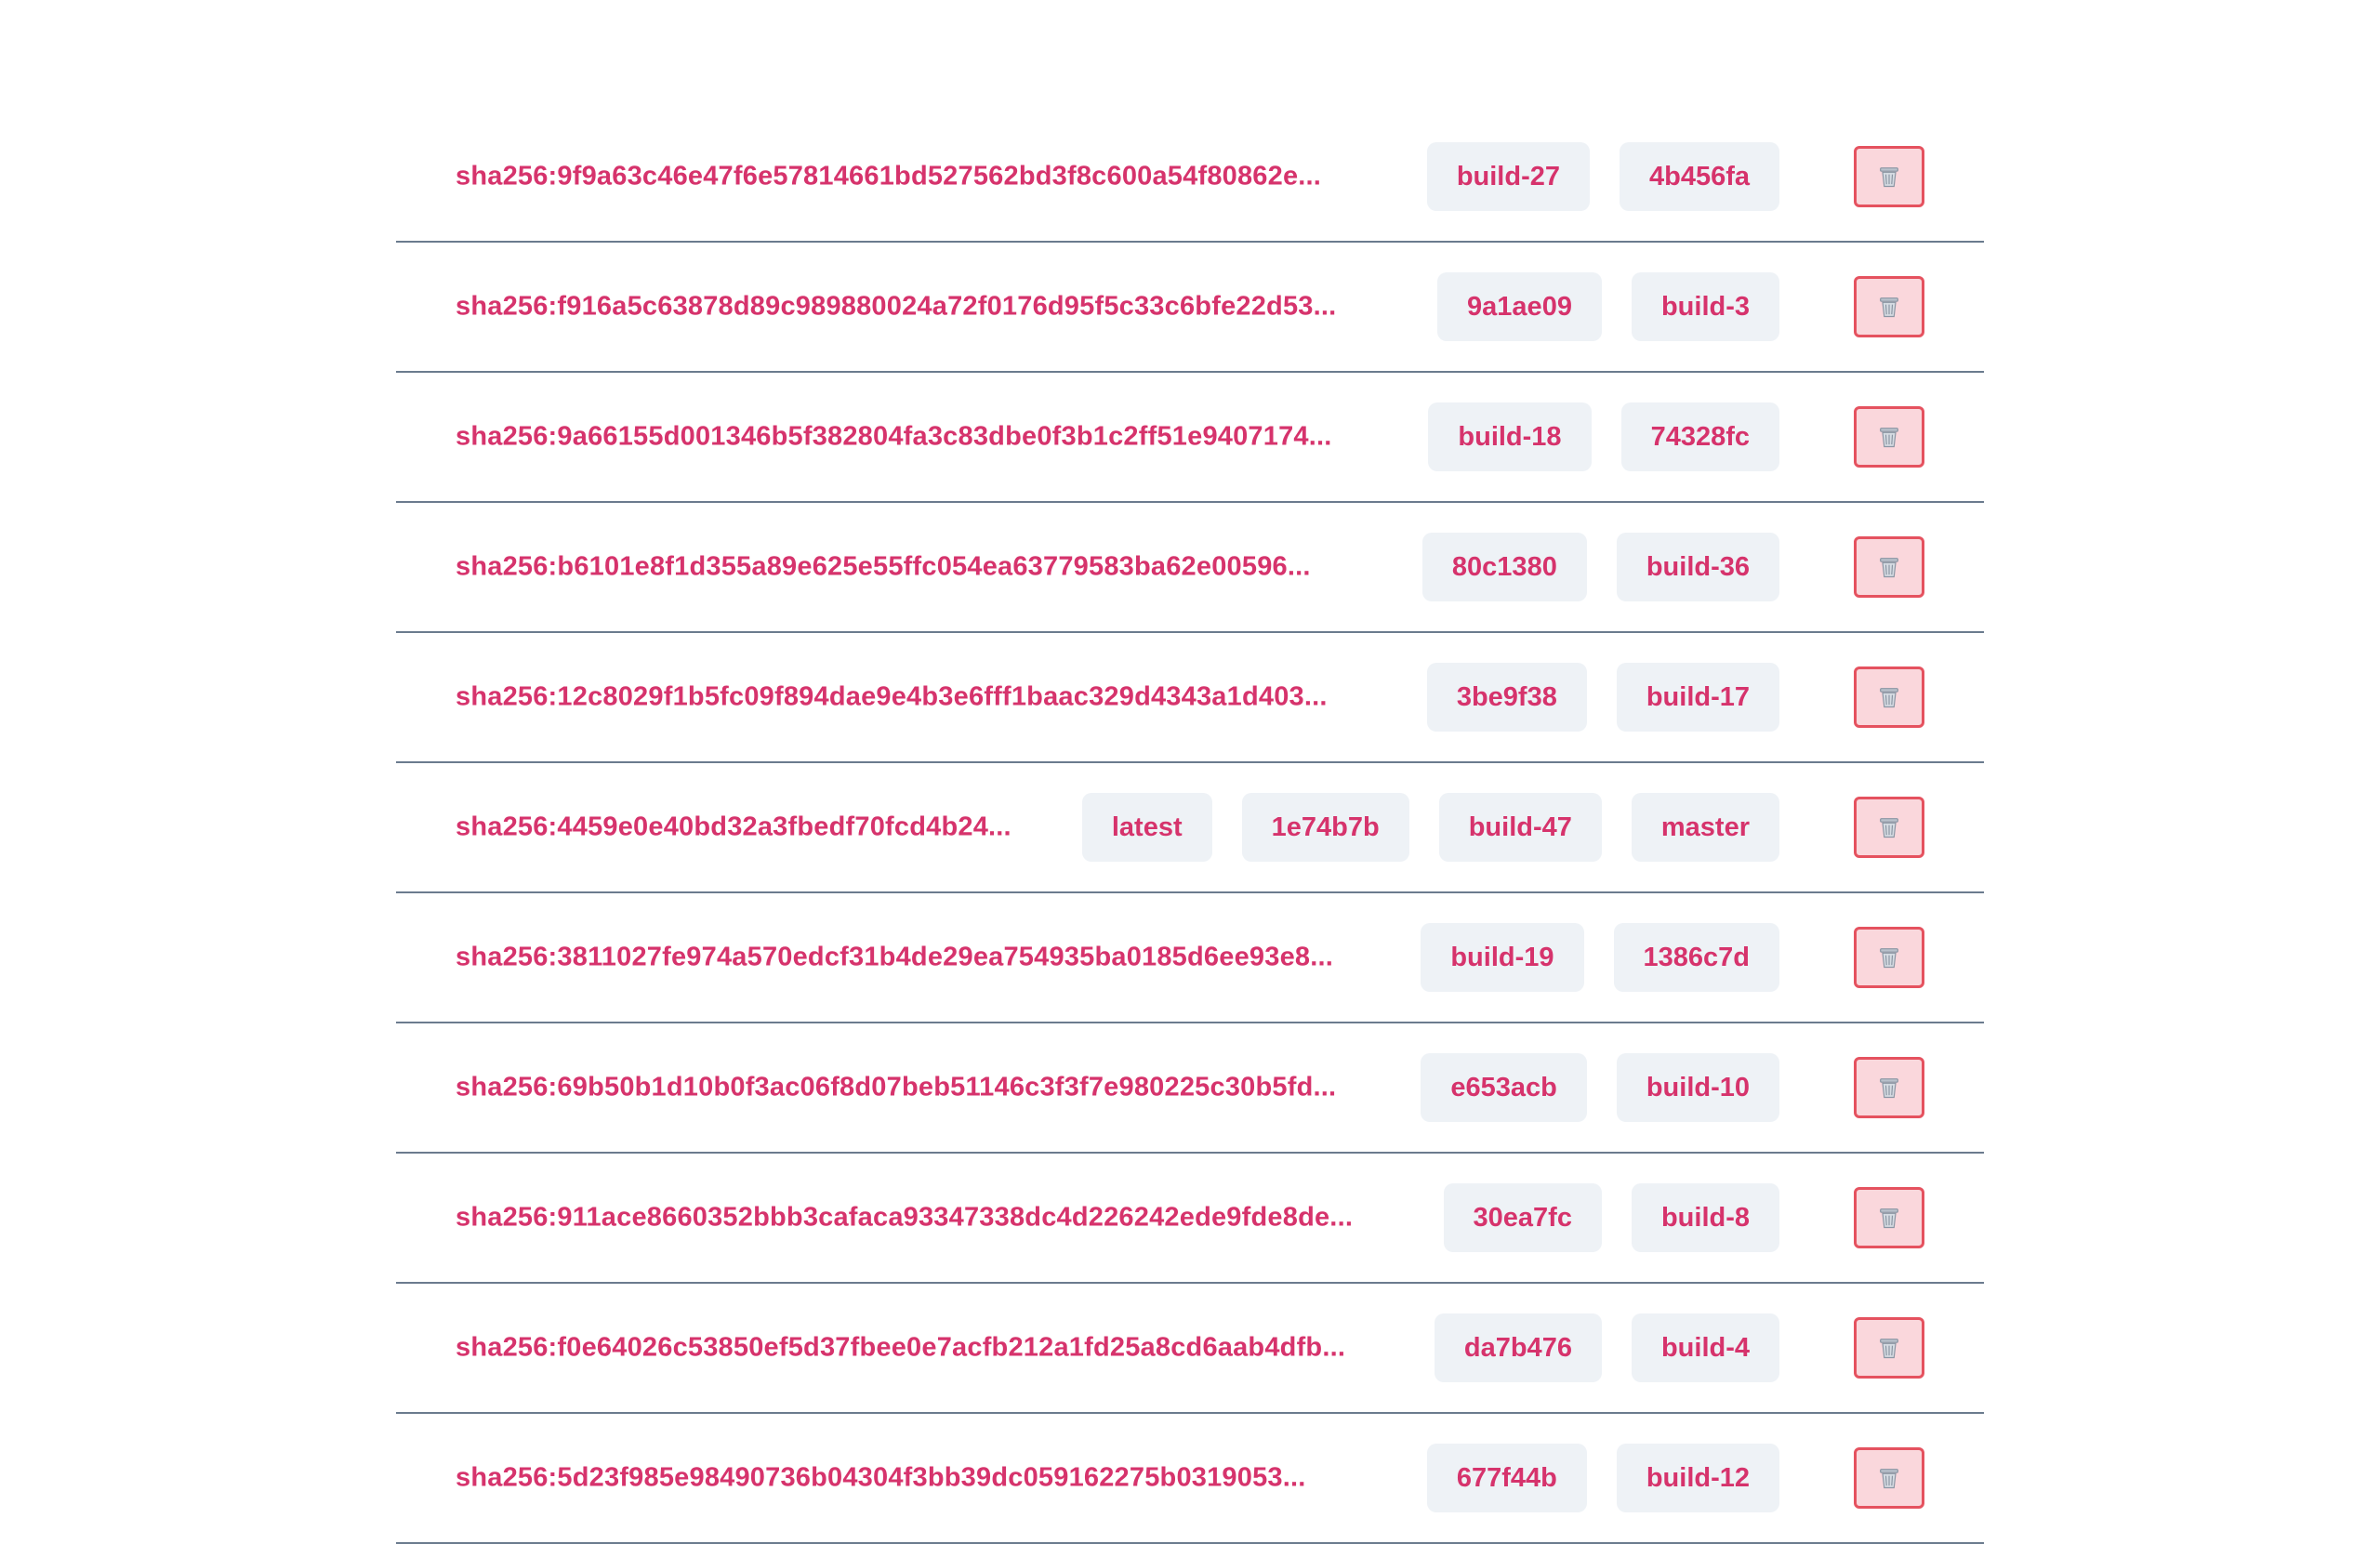 The width and height of the screenshot is (2380, 1544). What do you see at coordinates (1602, 1478) in the screenshot?
I see `tag-list: 677f44b build-12` at bounding box center [1602, 1478].